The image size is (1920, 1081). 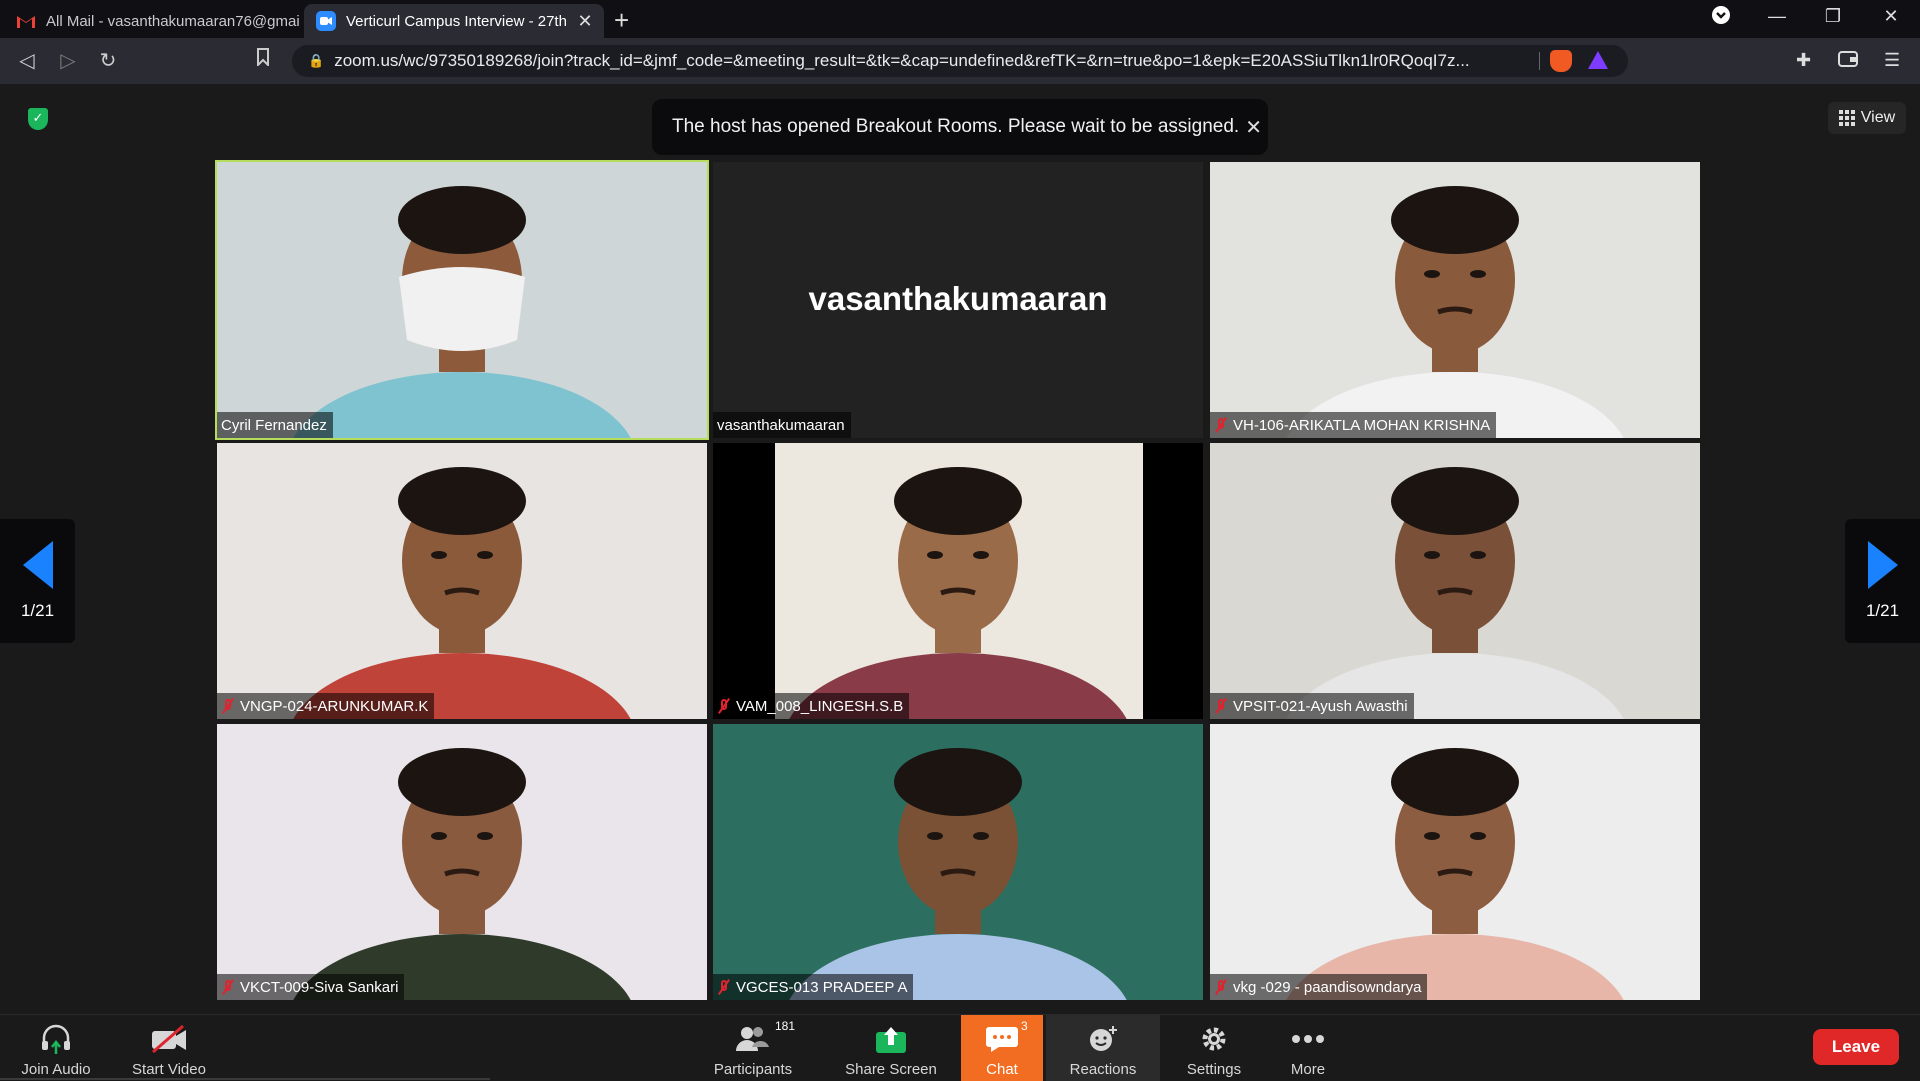 I want to click on view-button: View, so click(x=1867, y=118).